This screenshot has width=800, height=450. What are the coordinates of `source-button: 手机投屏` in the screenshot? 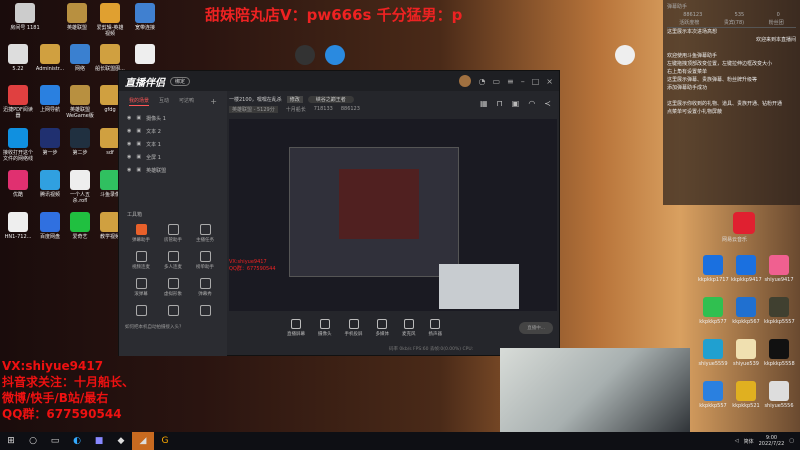 It's located at (354, 328).